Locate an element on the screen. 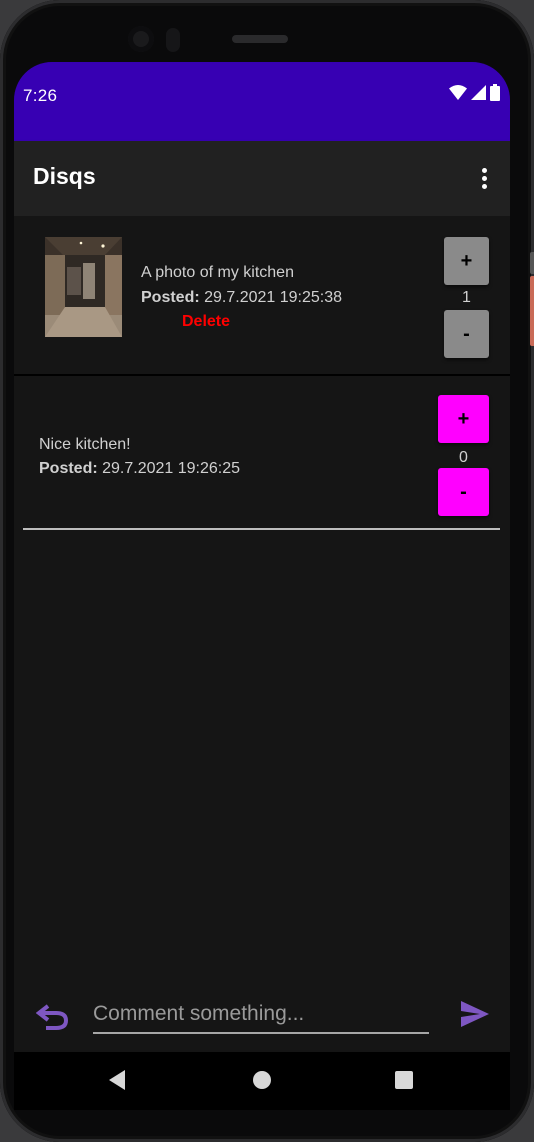 The image size is (534, 1142). back-triangle-icon is located at coordinates (117, 1080).